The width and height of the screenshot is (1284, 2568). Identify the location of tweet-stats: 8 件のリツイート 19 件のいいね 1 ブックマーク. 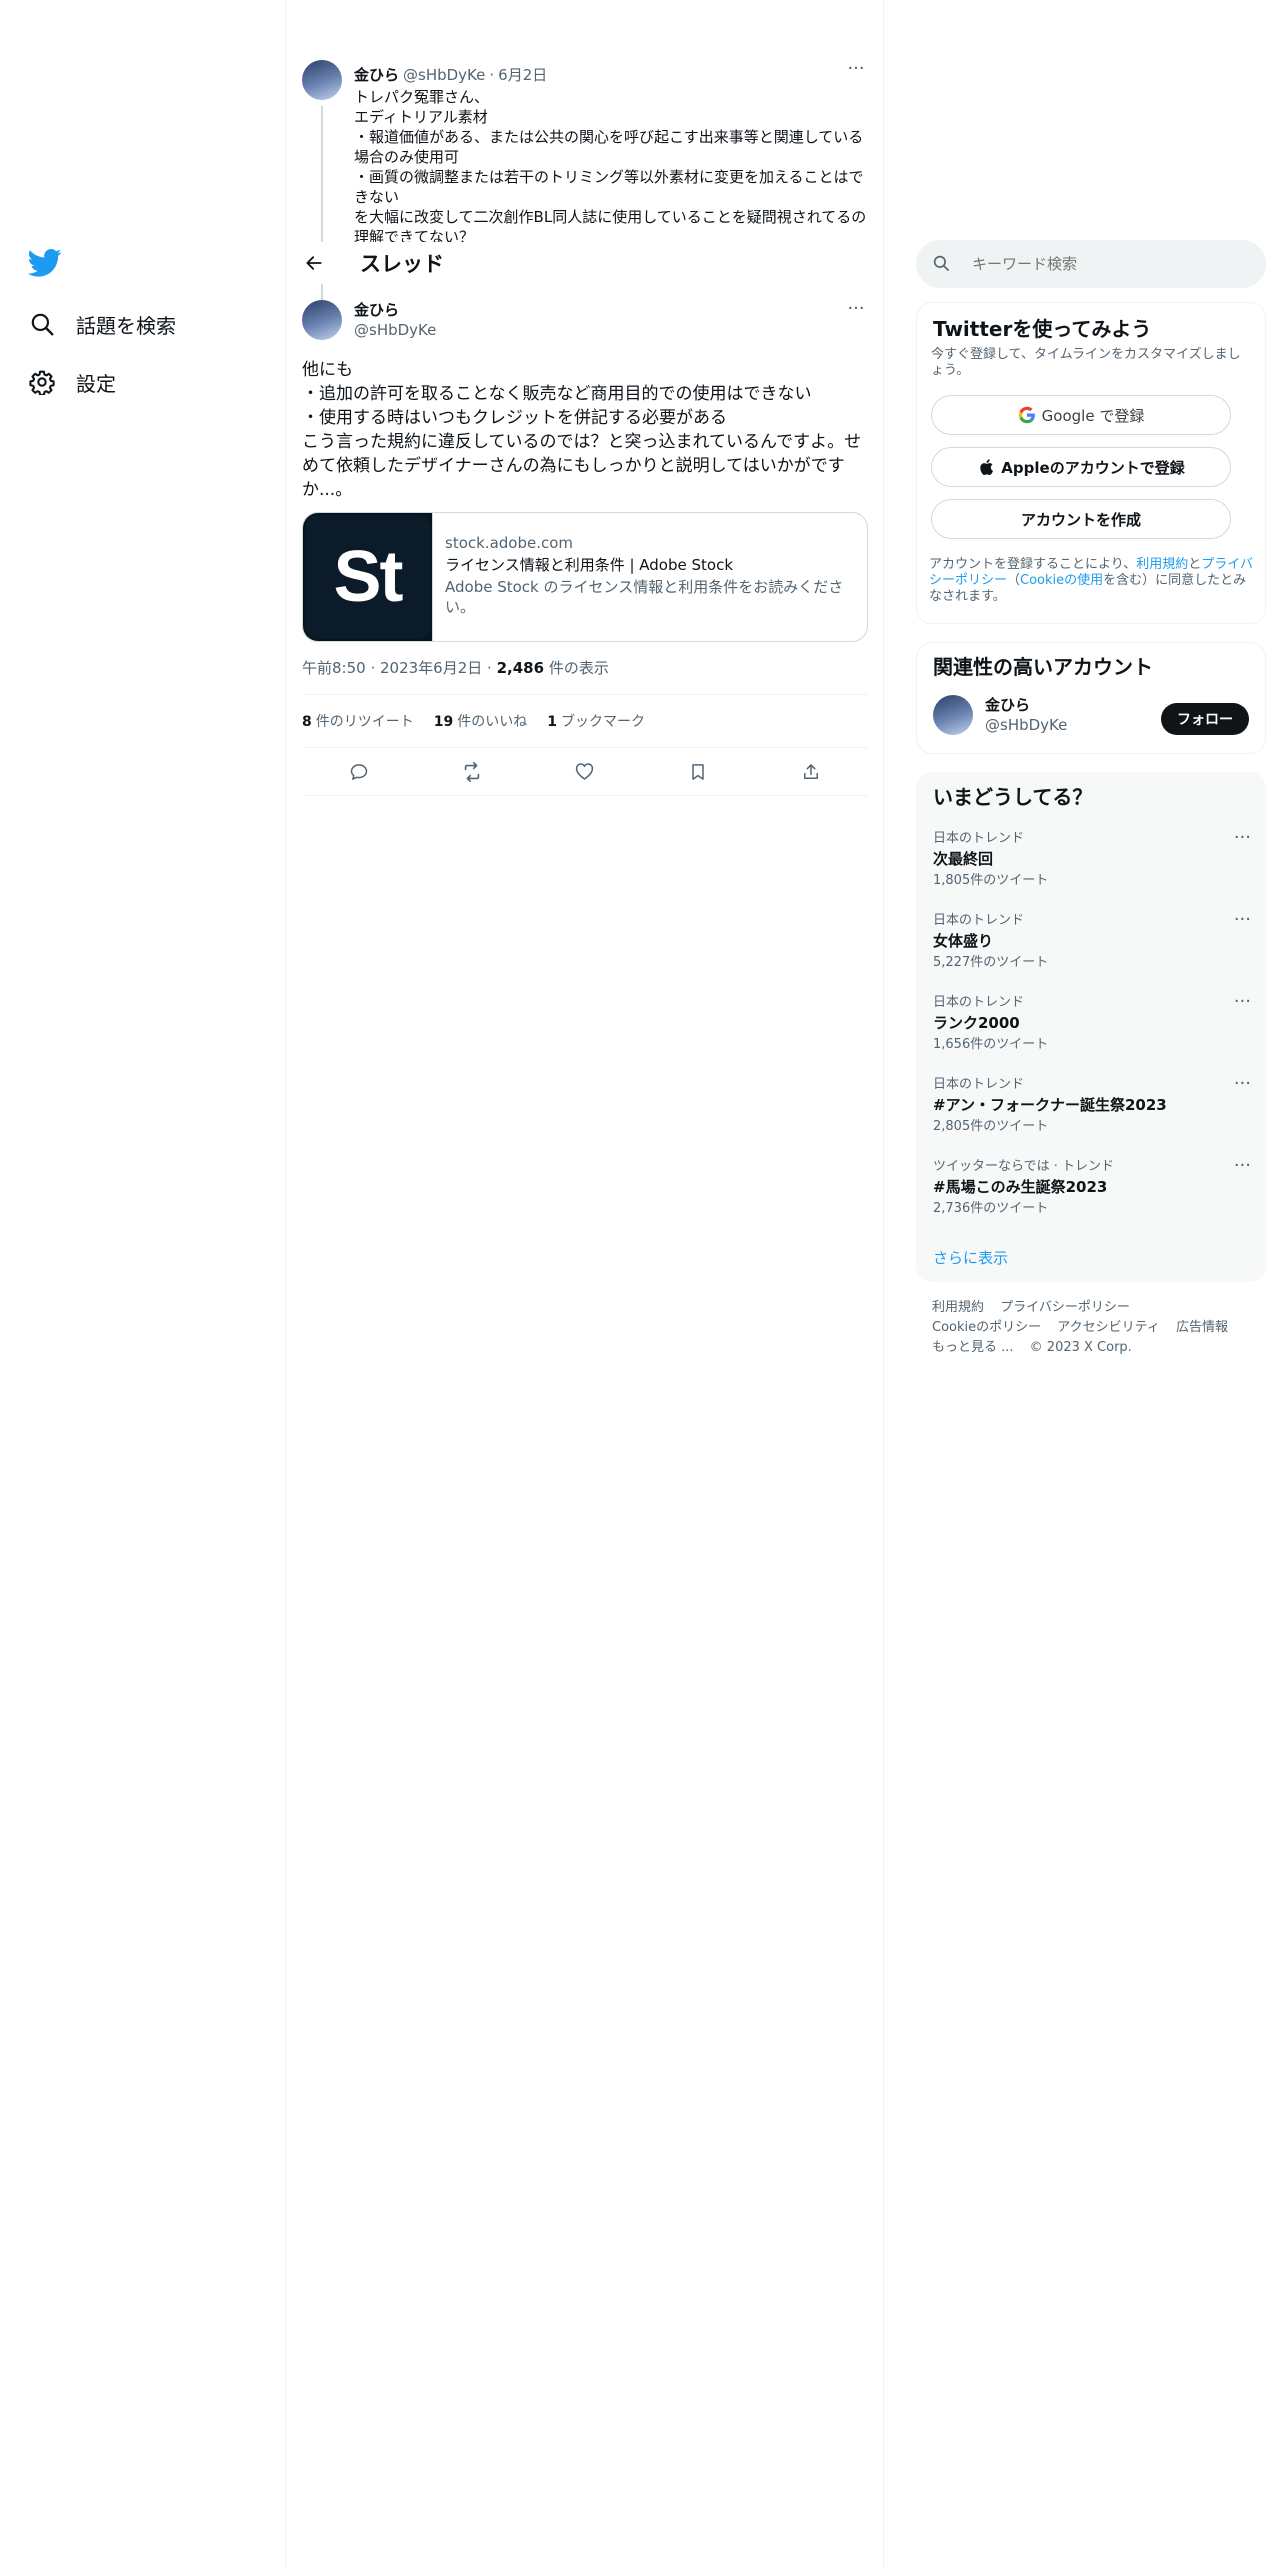
(585, 721).